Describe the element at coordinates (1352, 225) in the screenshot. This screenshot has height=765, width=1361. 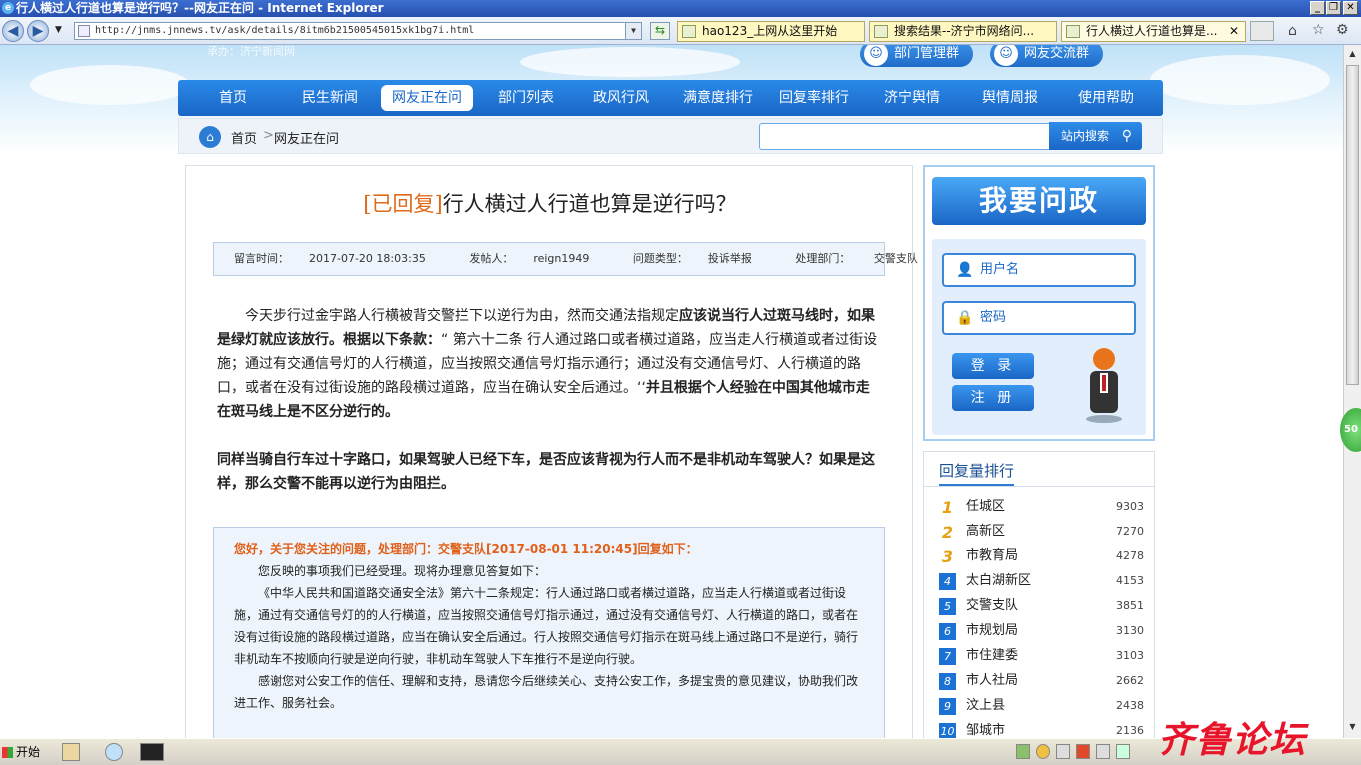
I see `scroll-thumb` at that location.